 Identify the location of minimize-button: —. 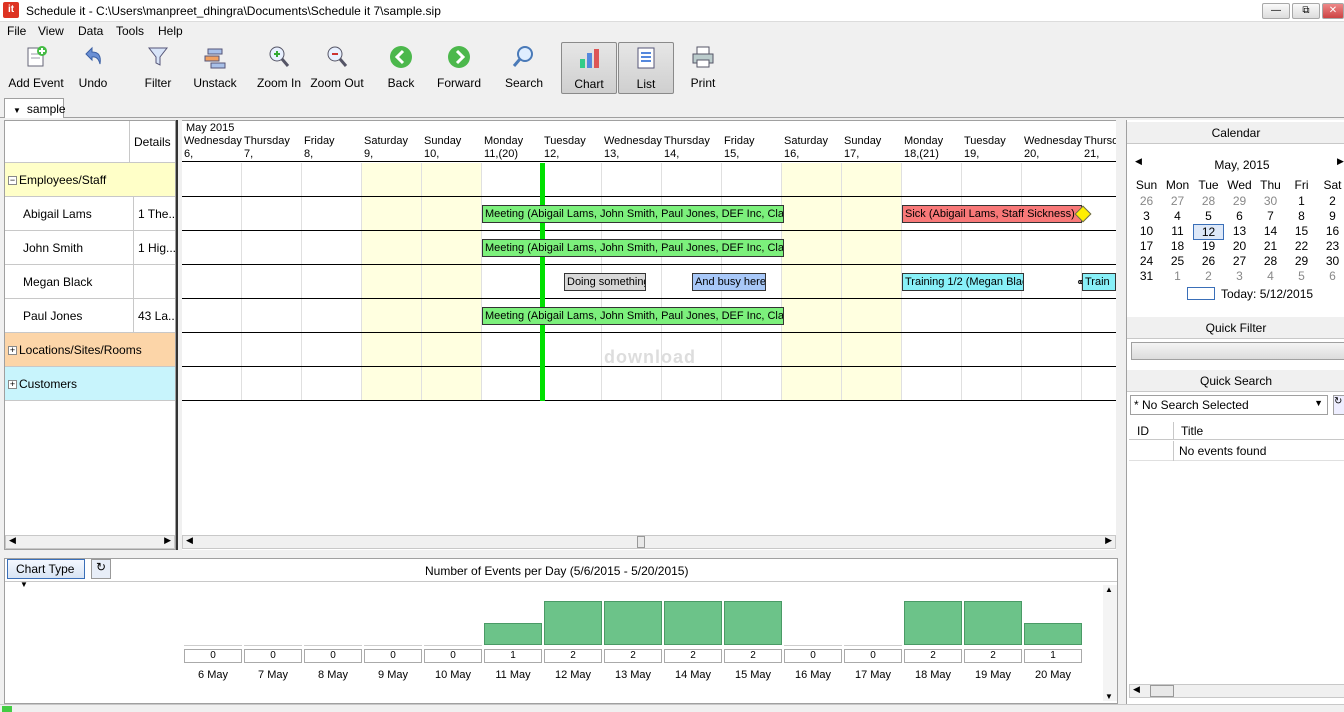
(1276, 11).